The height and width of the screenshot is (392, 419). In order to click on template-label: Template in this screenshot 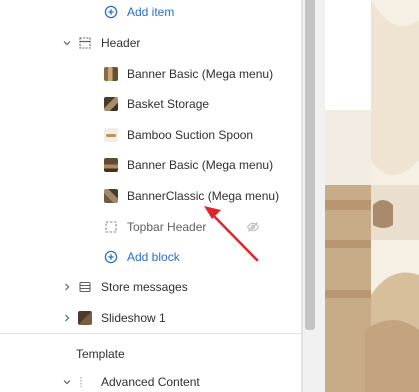, I will do `click(100, 354)`.